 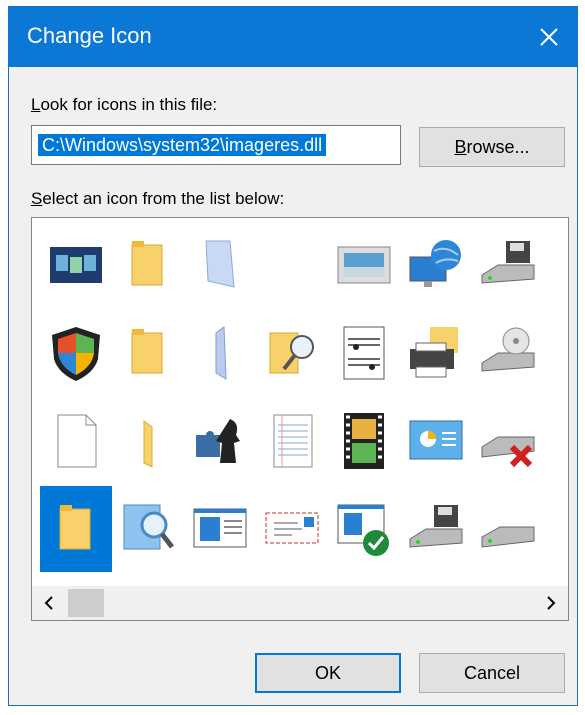 I want to click on windows-logo-icon, so click(x=559, y=529).